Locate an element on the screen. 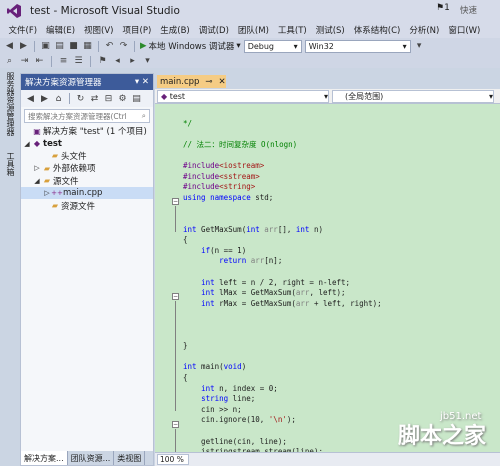 This screenshot has width=500, height=466. code-line: if(n == 1) is located at coordinates (224, 250).